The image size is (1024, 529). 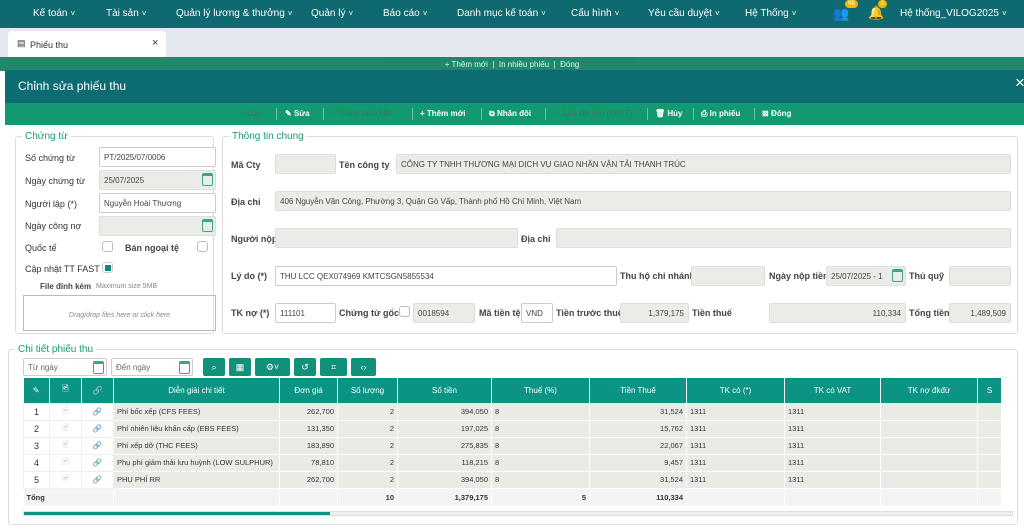 I want to click on save-label: Lưu, so click(x=254, y=113).